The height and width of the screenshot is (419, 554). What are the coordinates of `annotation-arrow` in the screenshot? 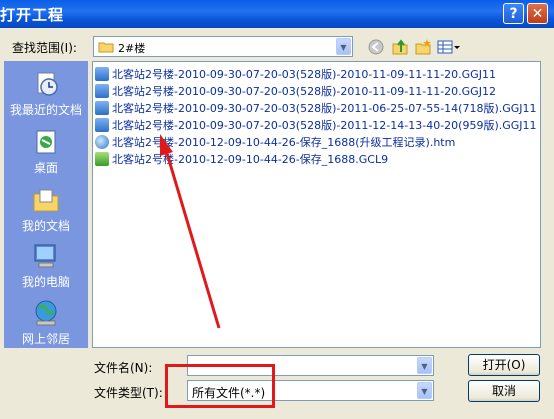 It's located at (190, 231).